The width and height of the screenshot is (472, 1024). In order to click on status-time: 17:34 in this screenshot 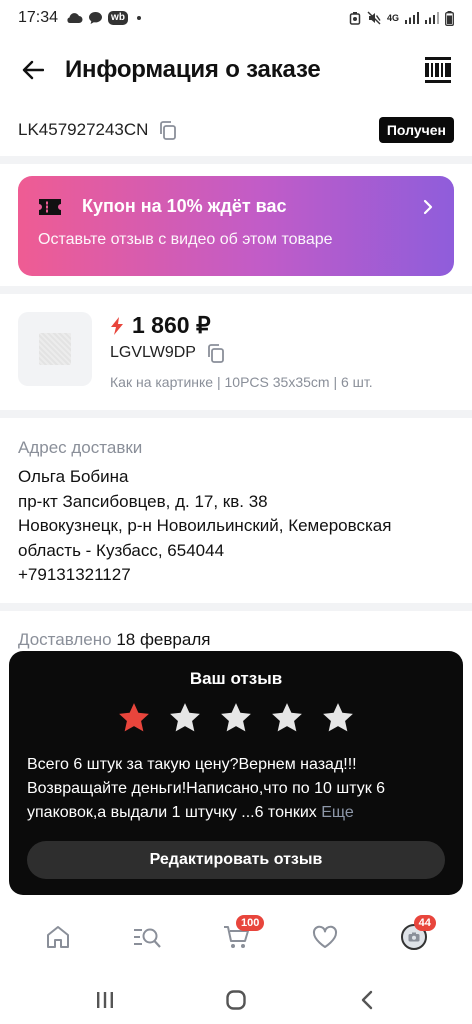, I will do `click(38, 17)`.